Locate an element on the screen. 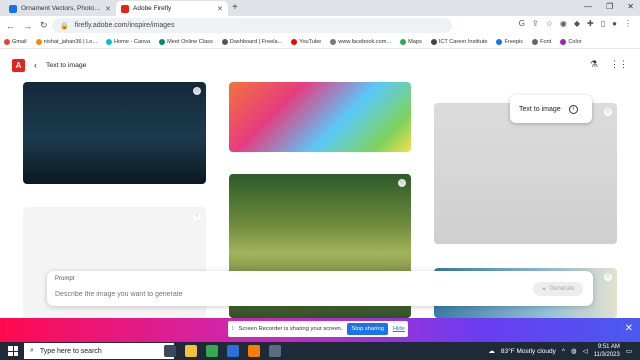 This screenshot has width=640, height=360. chrome-icon is located at coordinates (212, 351).